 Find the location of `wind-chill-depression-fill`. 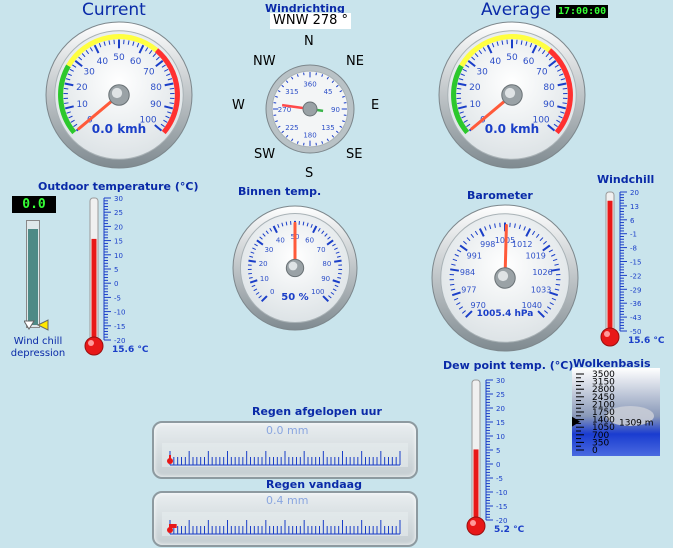

wind-chill-depression-fill is located at coordinates (33, 277).